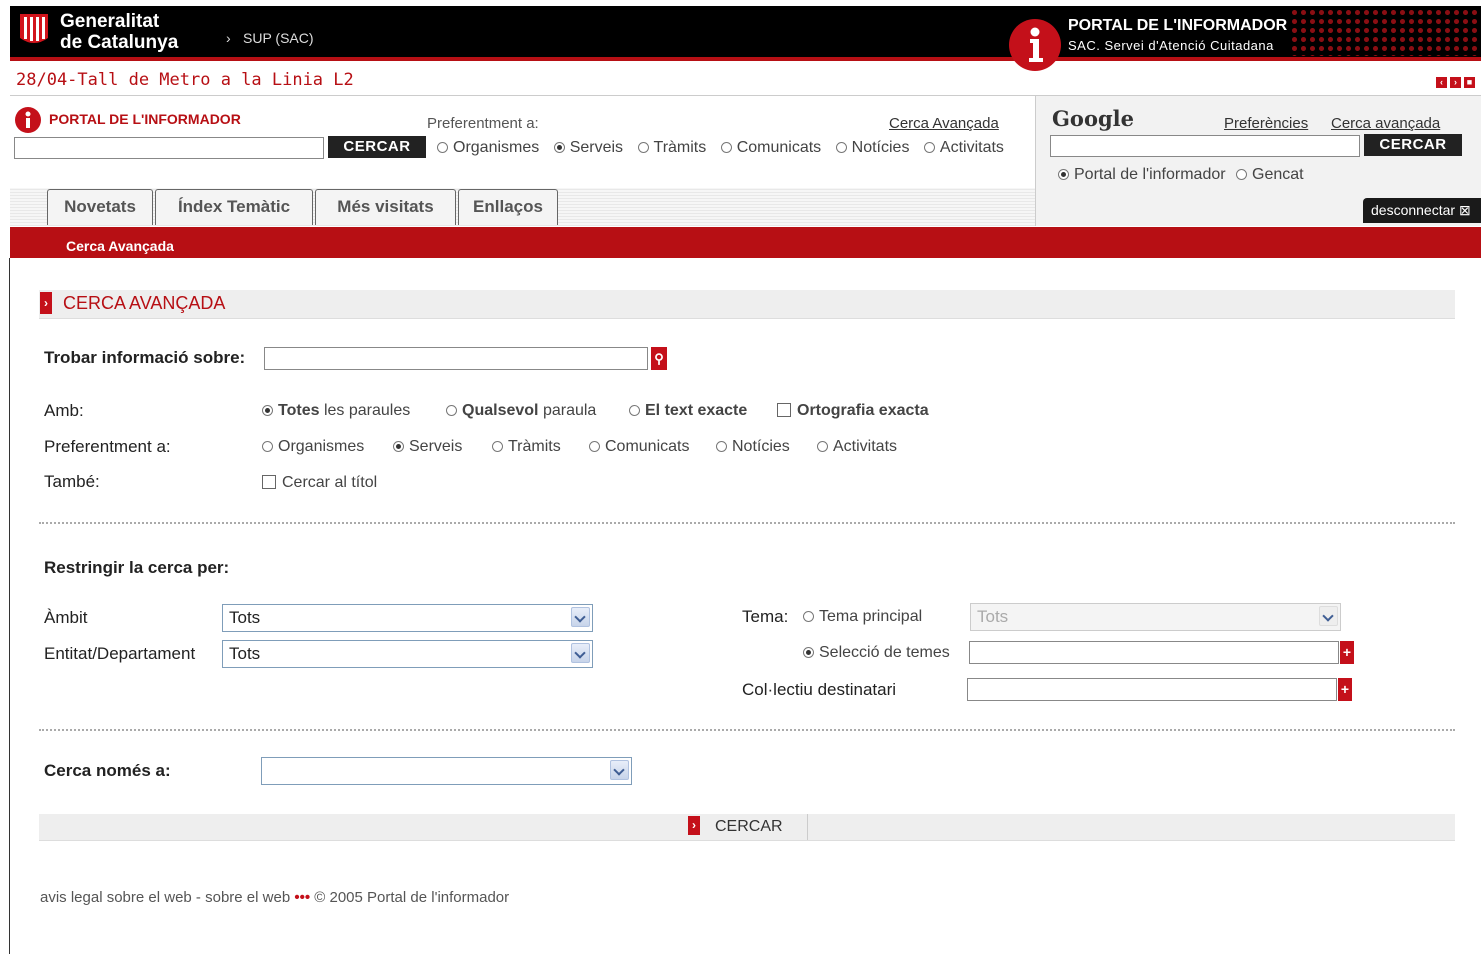  I want to click on collectiu-input, so click(1152, 689).